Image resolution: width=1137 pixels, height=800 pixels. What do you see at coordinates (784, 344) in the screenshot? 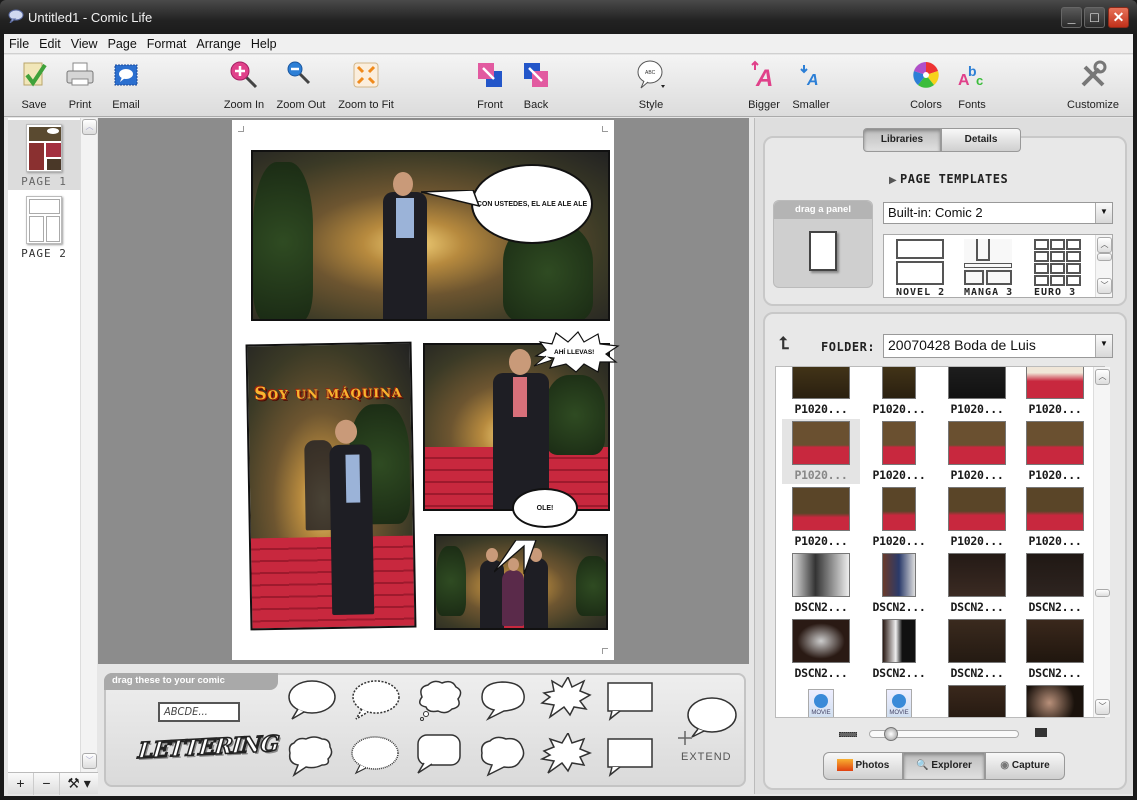
I see `folder-up-icon: ⮤` at bounding box center [784, 344].